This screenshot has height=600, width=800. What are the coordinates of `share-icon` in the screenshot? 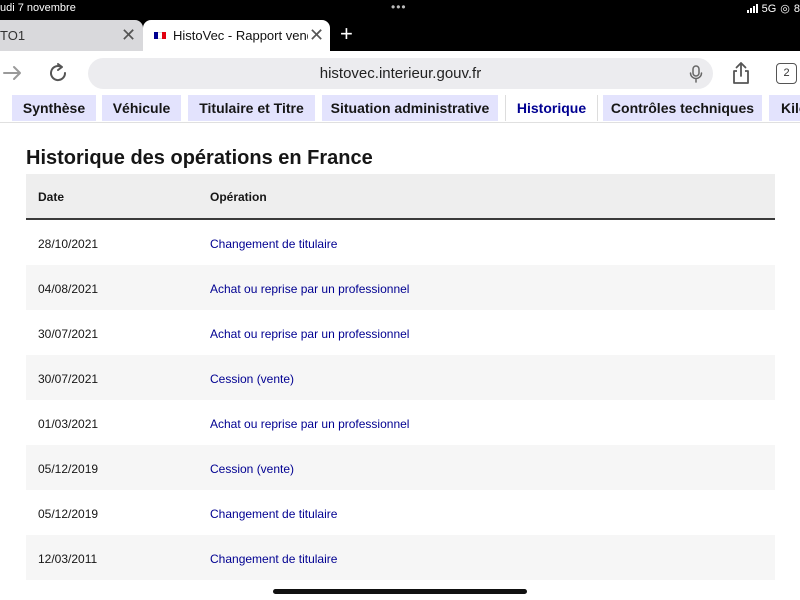 It's located at (741, 73).